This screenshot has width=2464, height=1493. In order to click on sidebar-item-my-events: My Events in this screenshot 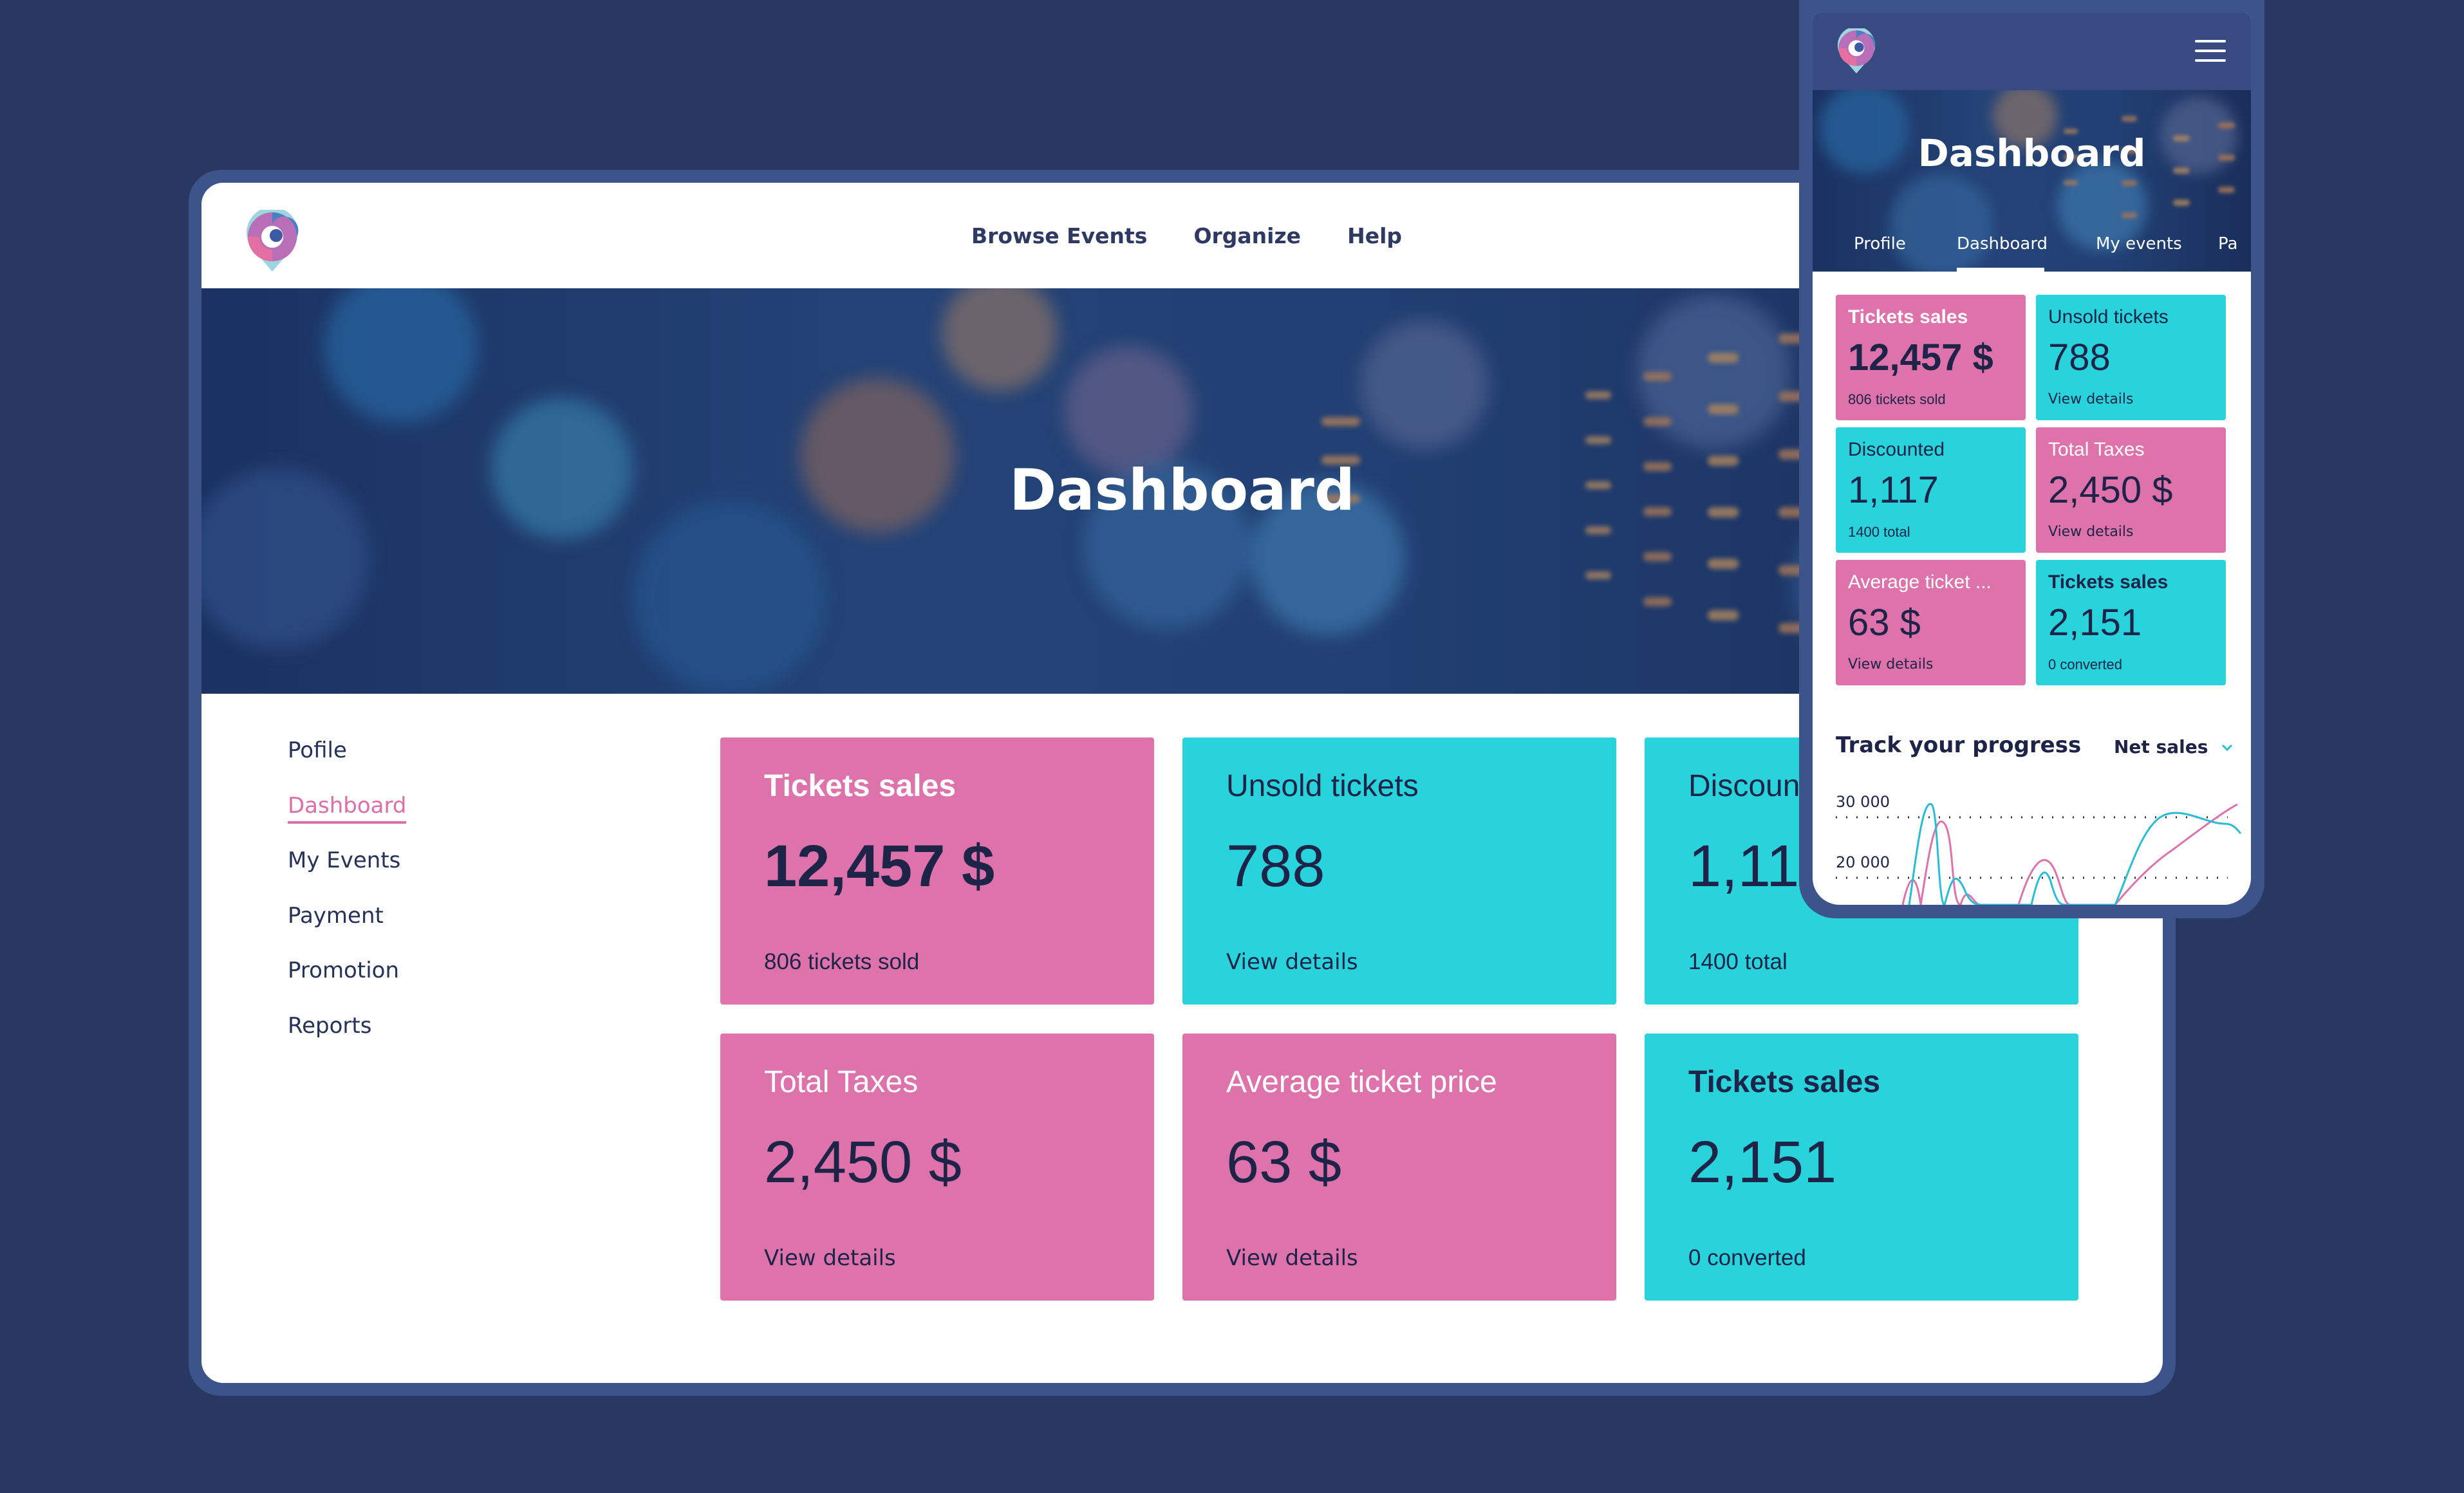, I will do `click(347, 875)`.